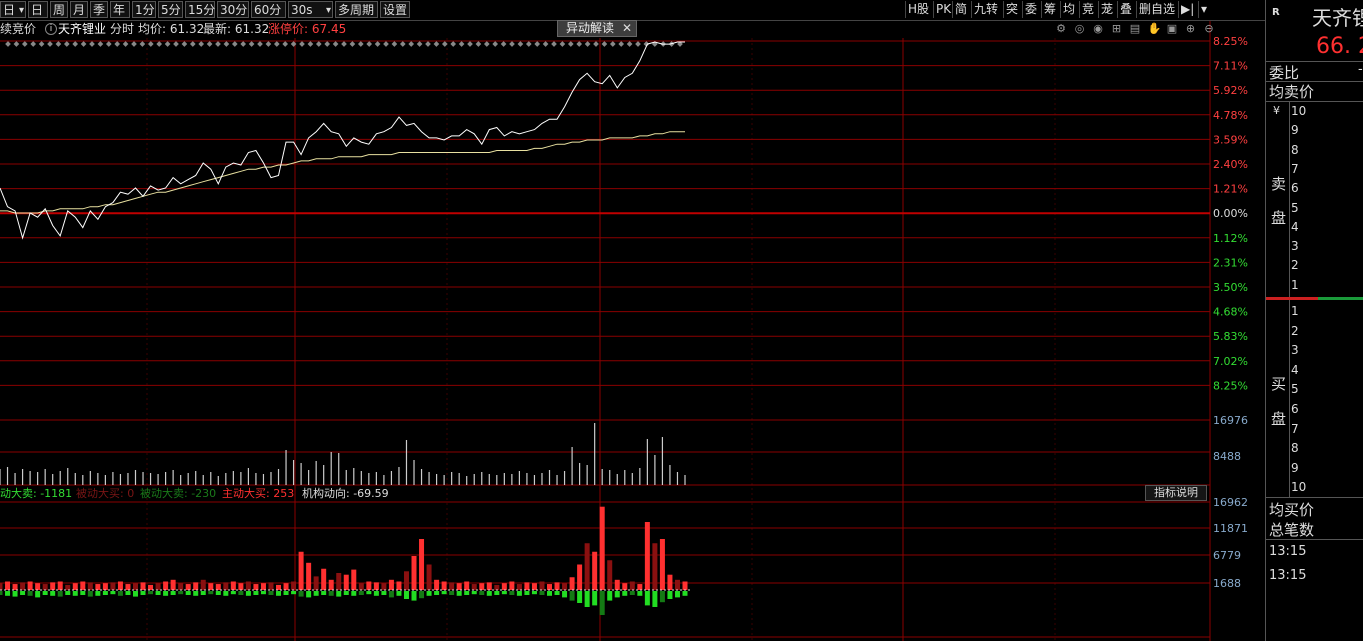 The image size is (1363, 641). Describe the element at coordinates (1230, 164) in the screenshot. I see `price-axis-label: 2.40%` at that location.